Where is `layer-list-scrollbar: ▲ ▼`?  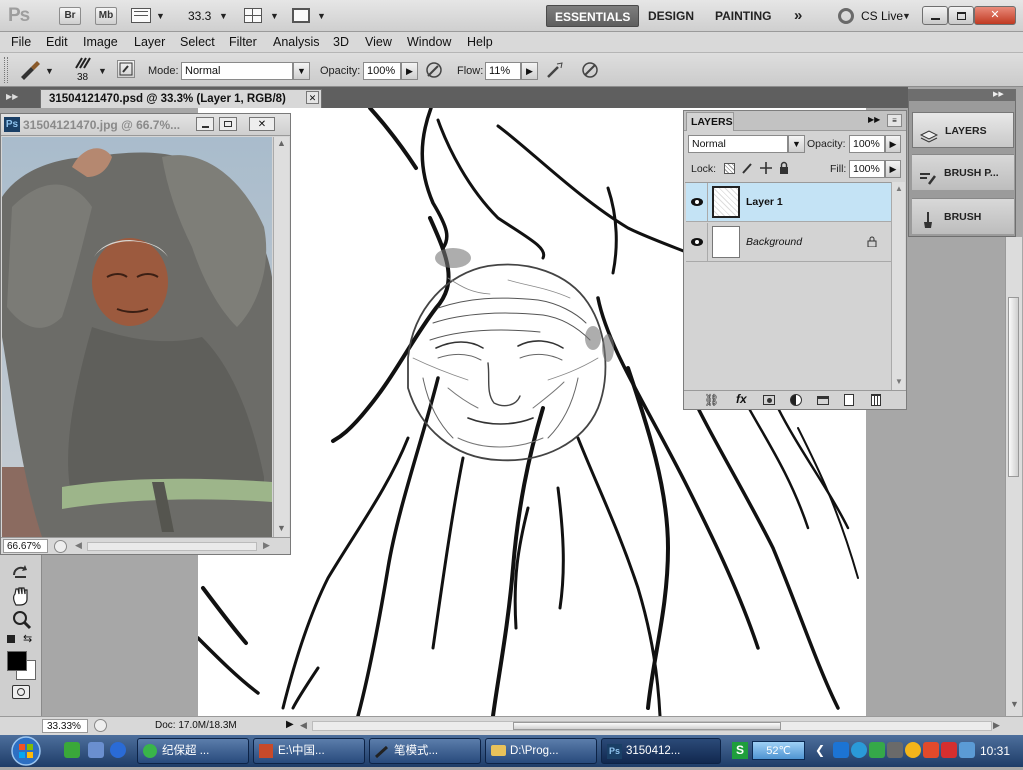 layer-list-scrollbar: ▲ ▼ is located at coordinates (898, 286).